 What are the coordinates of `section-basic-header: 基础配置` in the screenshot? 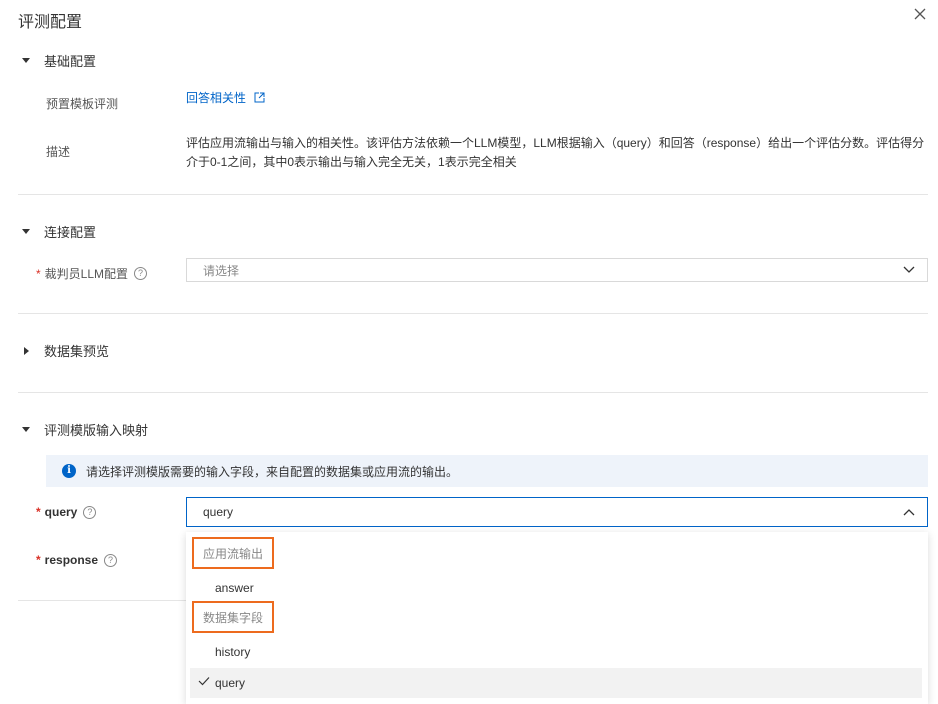 It's located at (59, 60).